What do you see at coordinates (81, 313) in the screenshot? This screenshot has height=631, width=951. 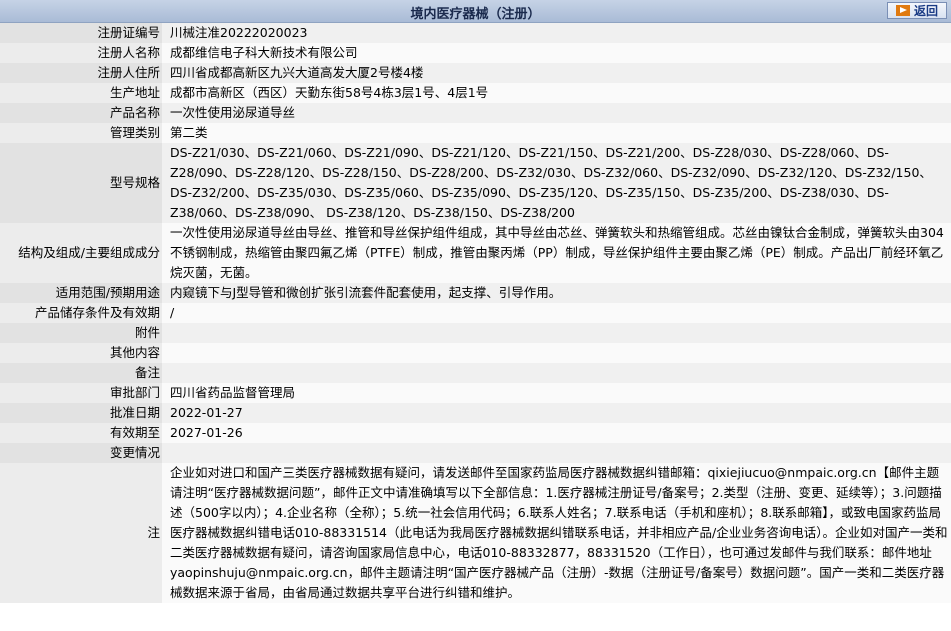 I see `label-storage: 产品储存条件及有效期` at bounding box center [81, 313].